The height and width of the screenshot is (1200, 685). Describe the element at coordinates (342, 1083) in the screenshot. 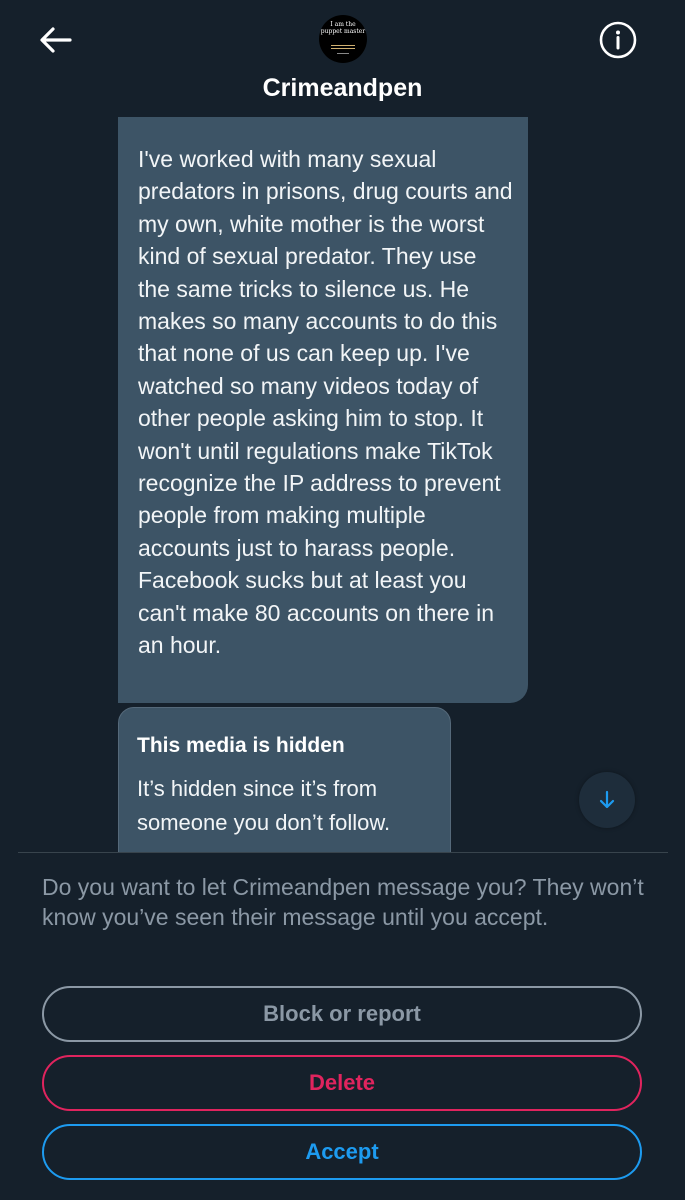

I see `delete-button: Delete` at that location.